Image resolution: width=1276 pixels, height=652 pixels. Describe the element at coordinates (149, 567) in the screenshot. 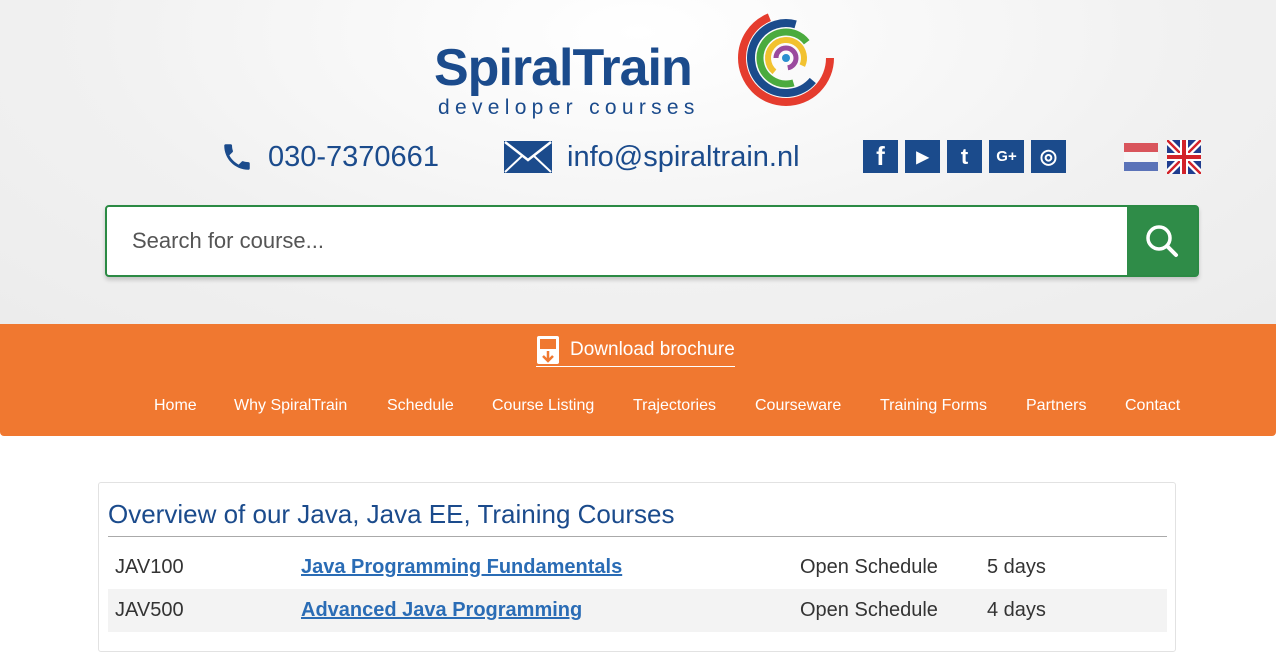

I see `course-code: JAV100` at that location.